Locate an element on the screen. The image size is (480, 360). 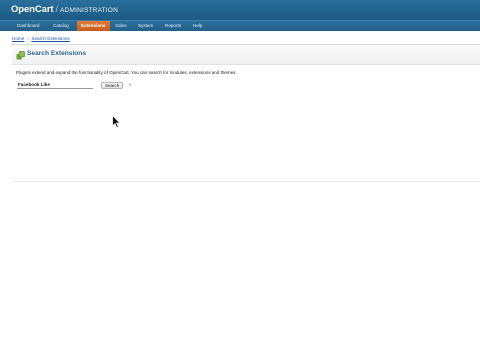
menu-extensions: Extensions is located at coordinates (93, 26).